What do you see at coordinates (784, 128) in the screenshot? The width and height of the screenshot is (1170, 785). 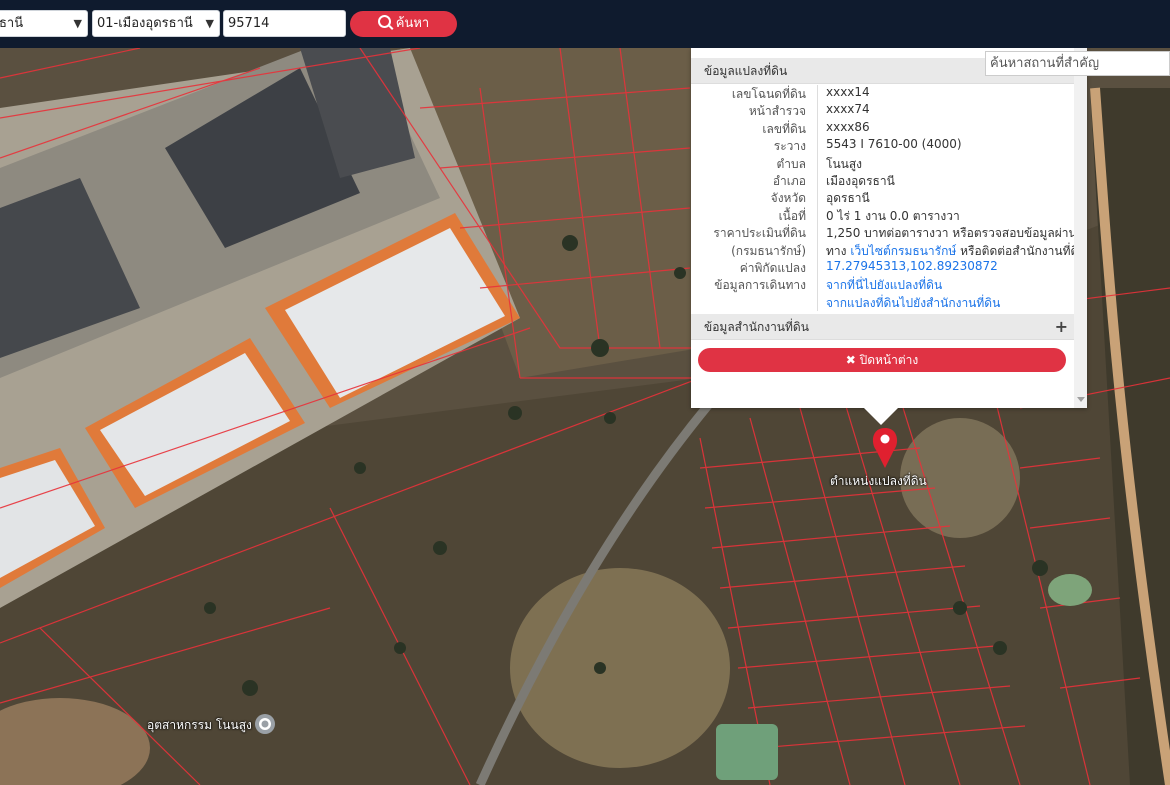 I see `field-label: เลขที่ดิน` at bounding box center [784, 128].